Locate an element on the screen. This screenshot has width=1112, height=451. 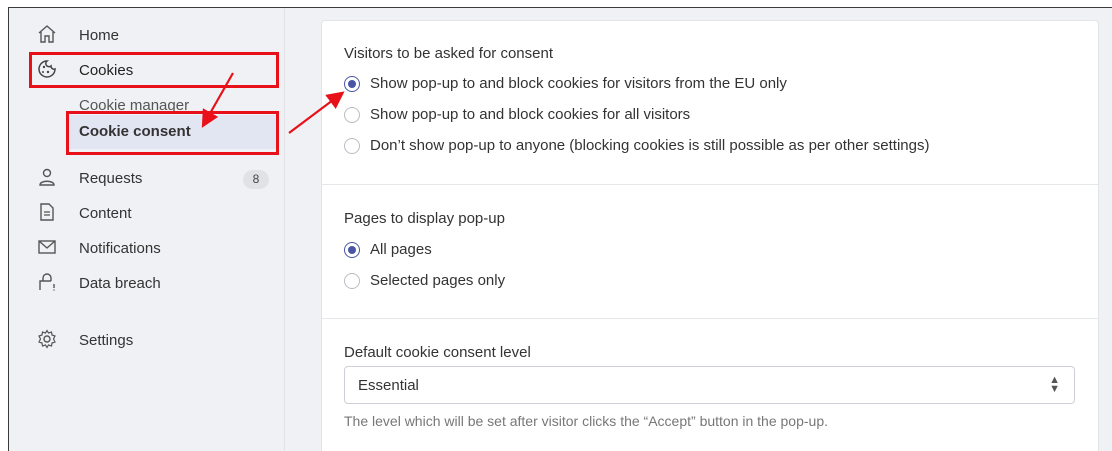
sidebar-item-label: Content is located at coordinates (105, 213).